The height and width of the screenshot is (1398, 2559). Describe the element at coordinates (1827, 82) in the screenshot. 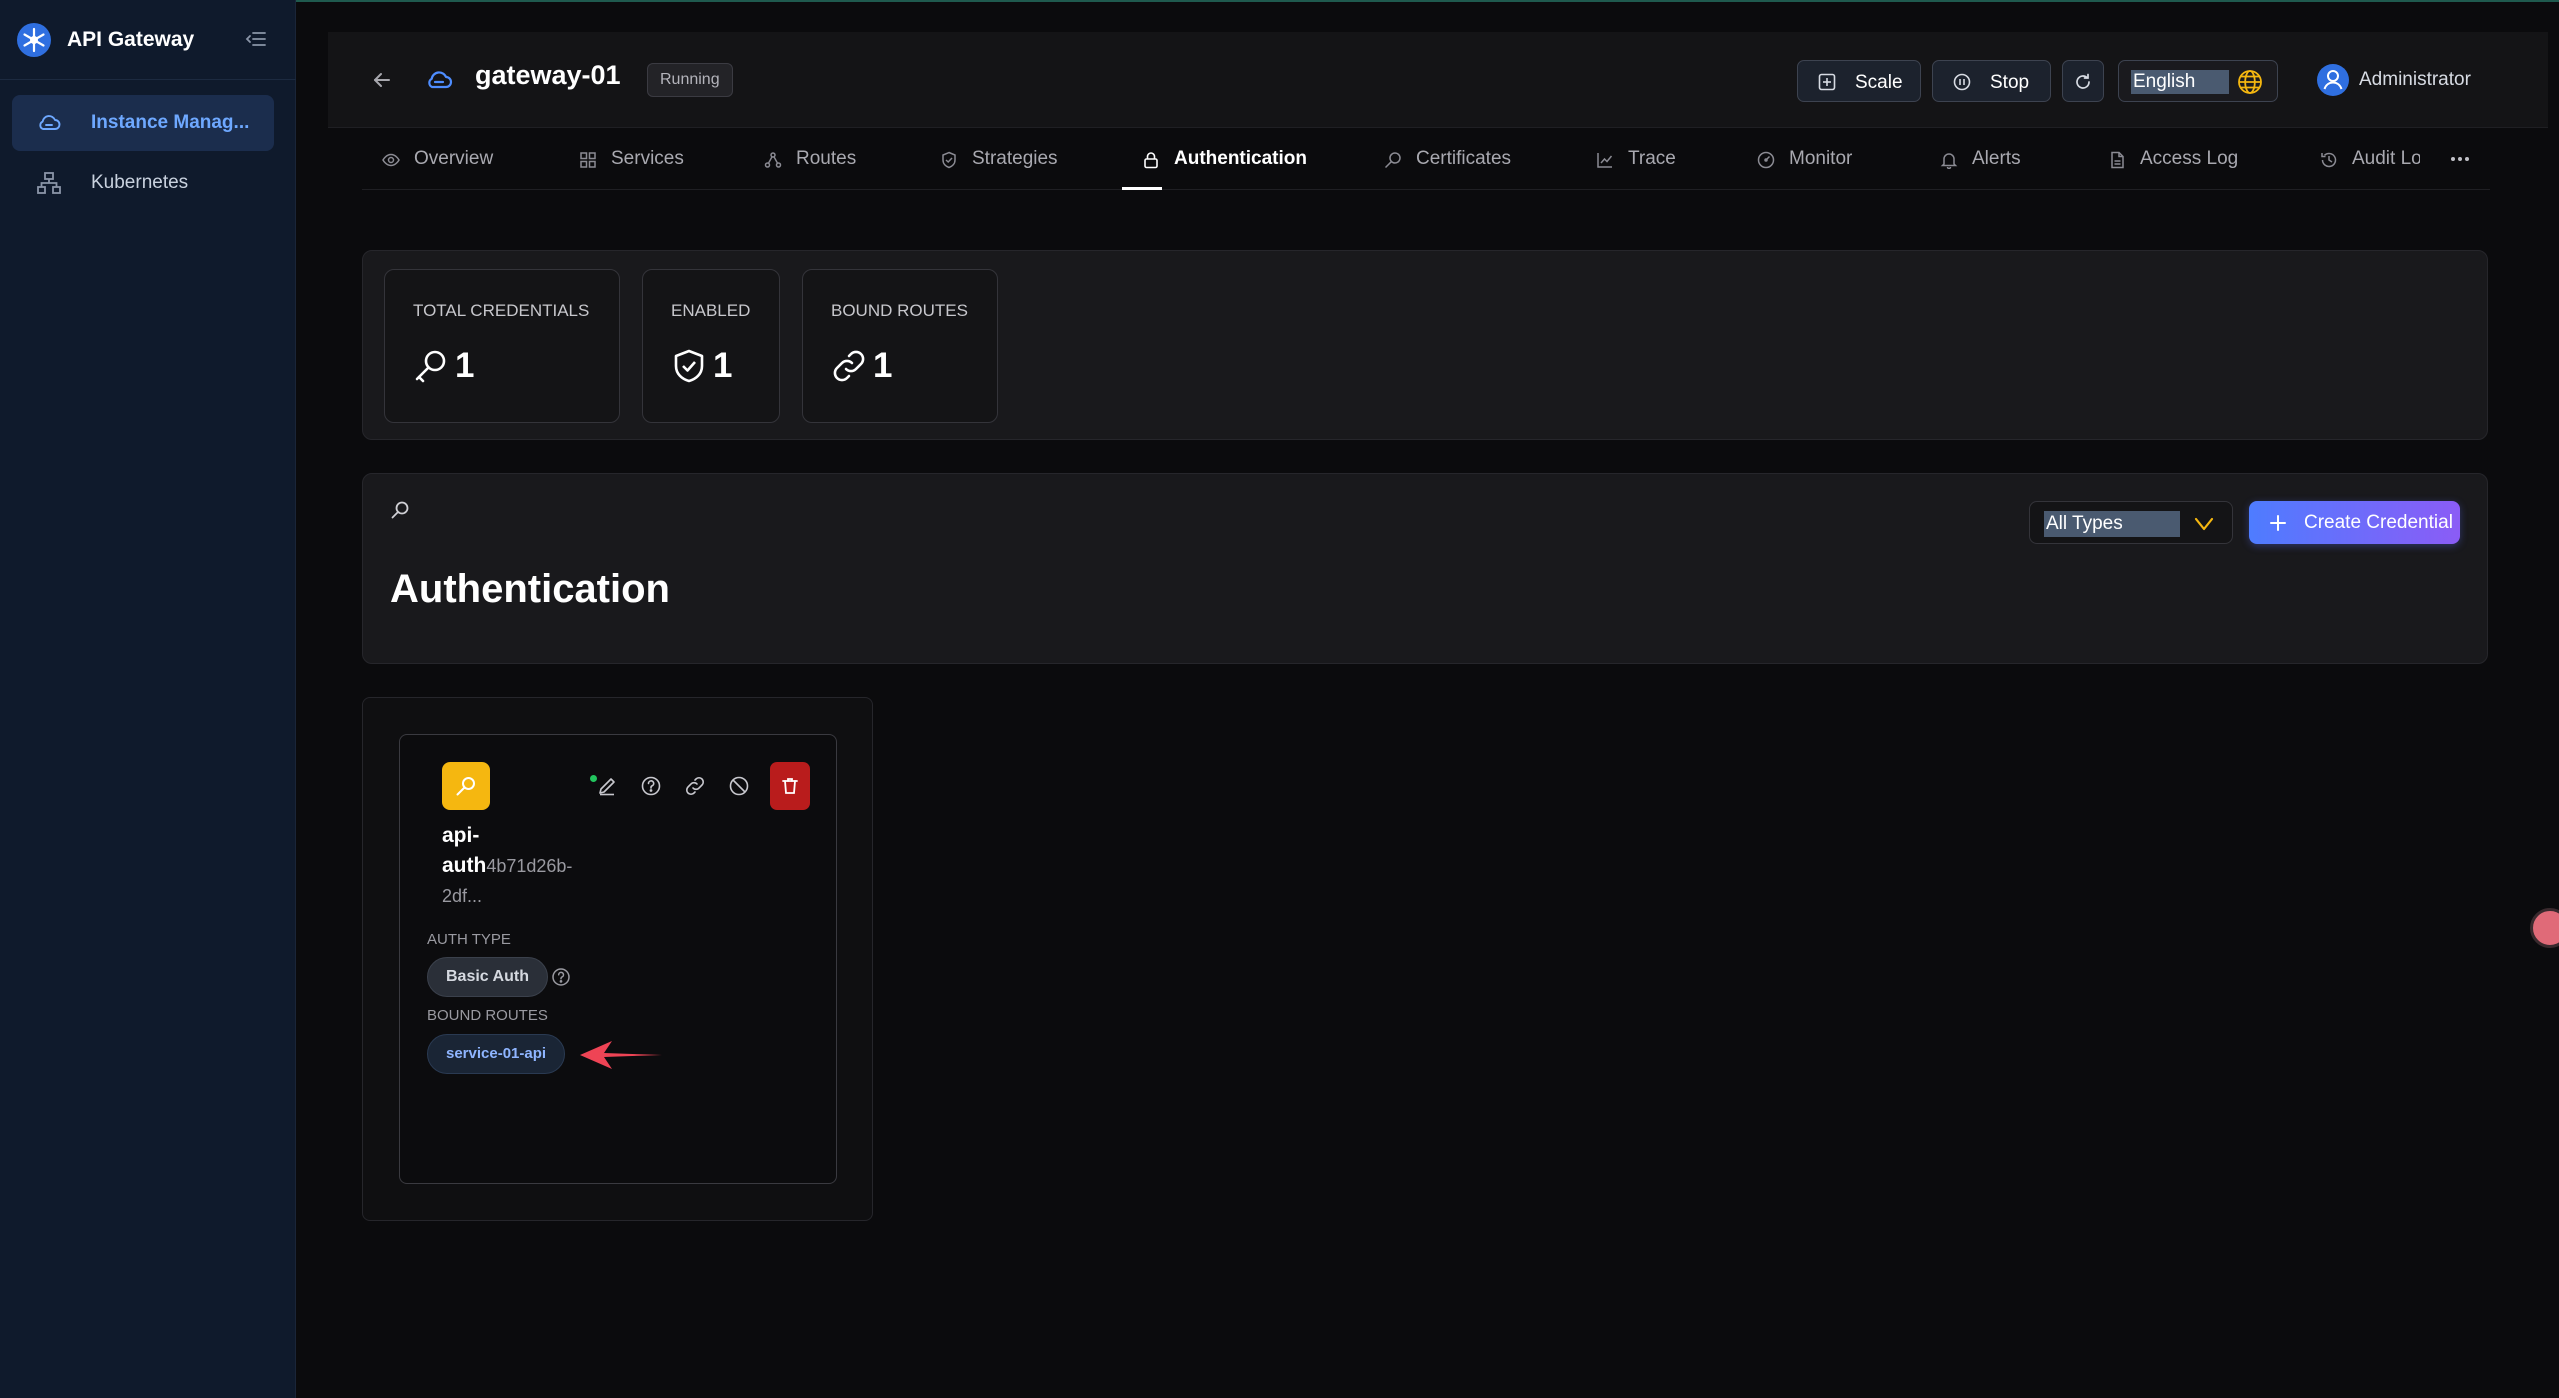

I see `scale-icon` at that location.